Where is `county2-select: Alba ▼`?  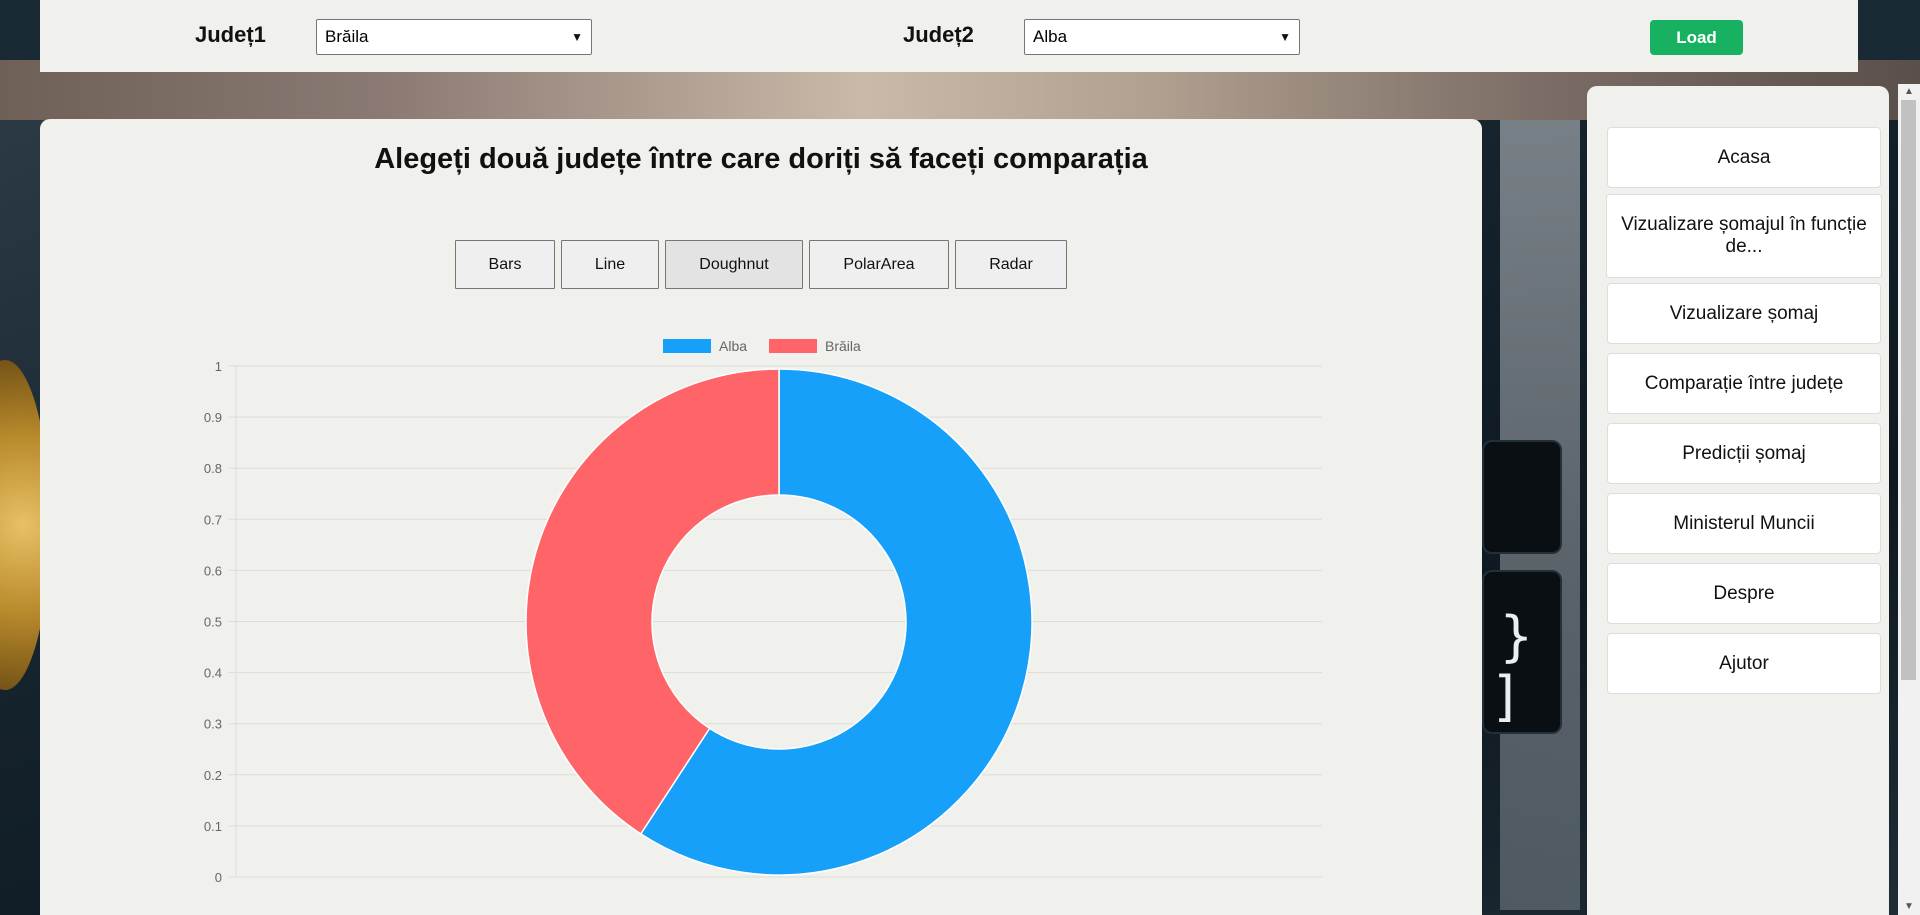
county2-select: Alba ▼ is located at coordinates (1162, 37).